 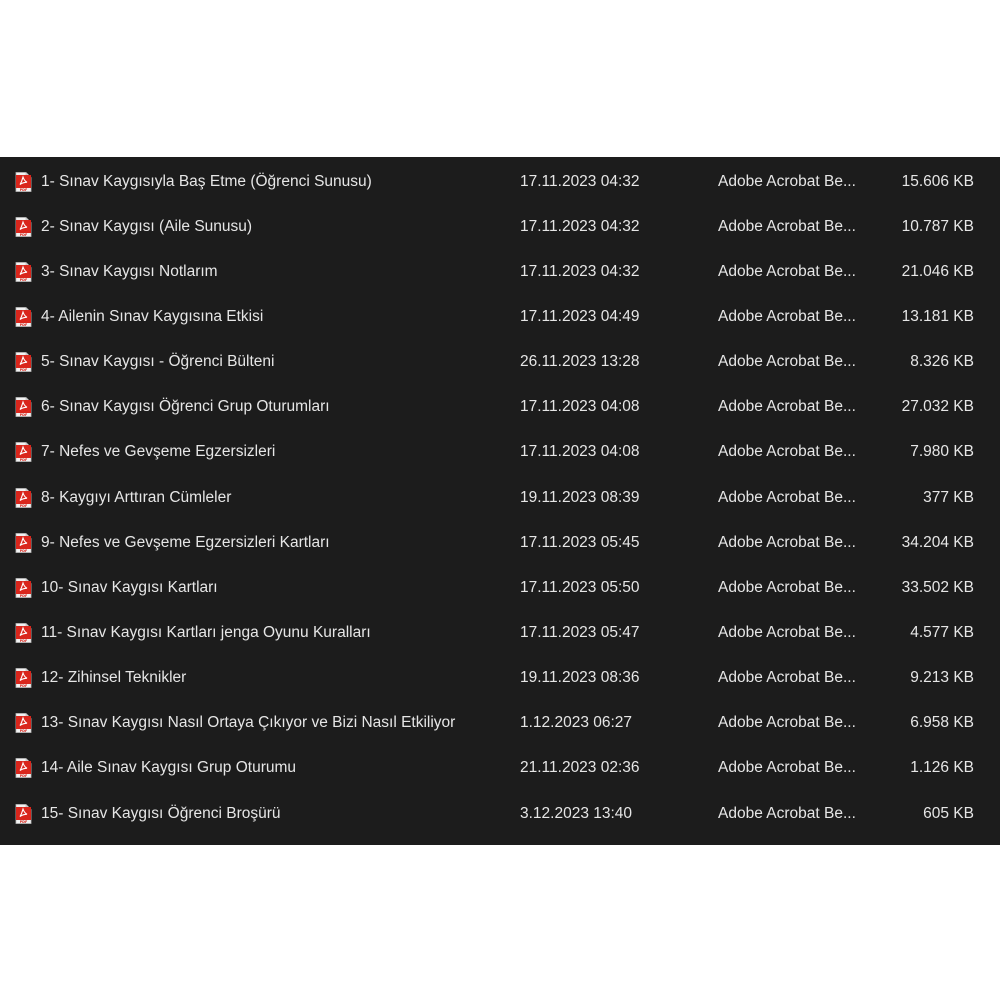 What do you see at coordinates (942, 362) in the screenshot?
I see `file-size: 8.326 KB` at bounding box center [942, 362].